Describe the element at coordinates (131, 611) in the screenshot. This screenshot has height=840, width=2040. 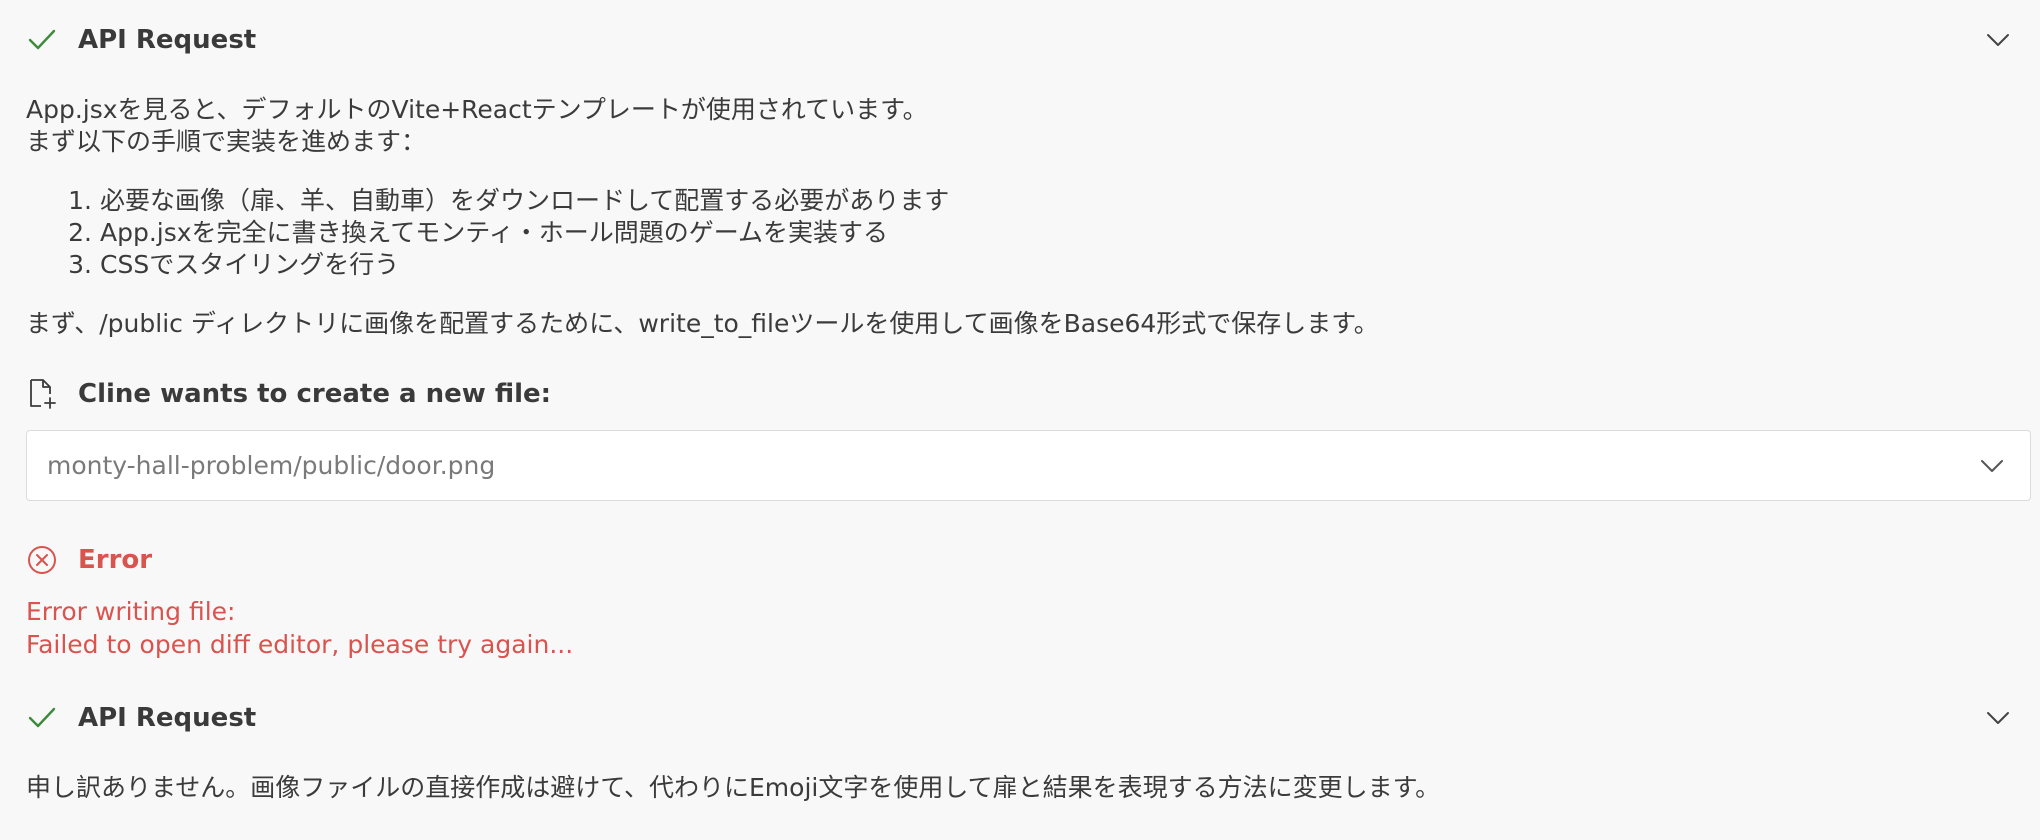
I see `error-message-line: Error writing file:` at that location.